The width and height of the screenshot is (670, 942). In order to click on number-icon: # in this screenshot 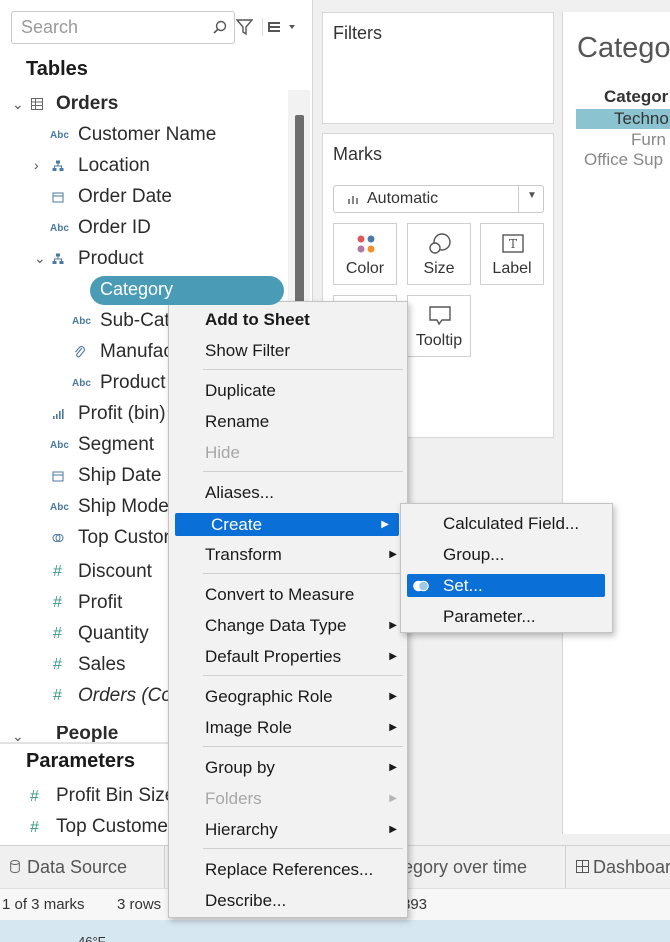, I will do `click(34, 827)`.